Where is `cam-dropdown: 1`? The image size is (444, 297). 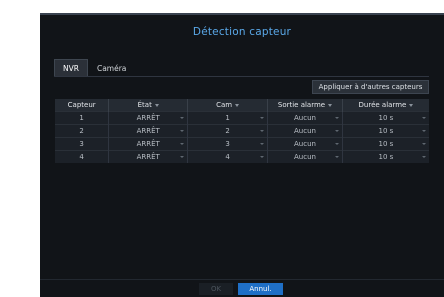
cam-dropdown: 1 is located at coordinates (228, 118).